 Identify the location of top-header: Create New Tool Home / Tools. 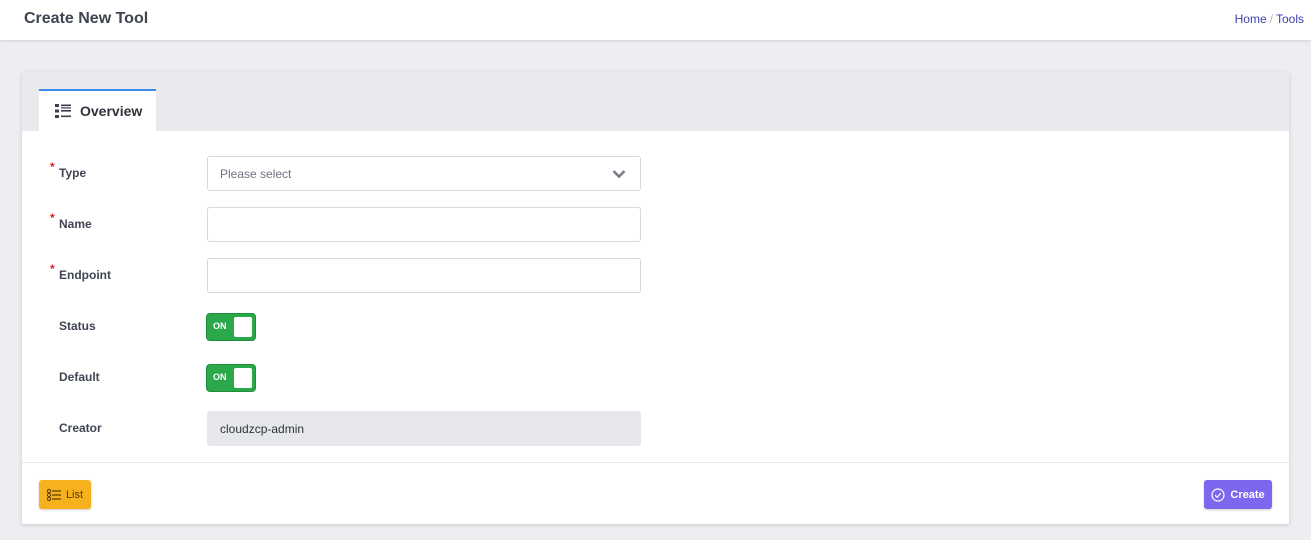
(655, 20).